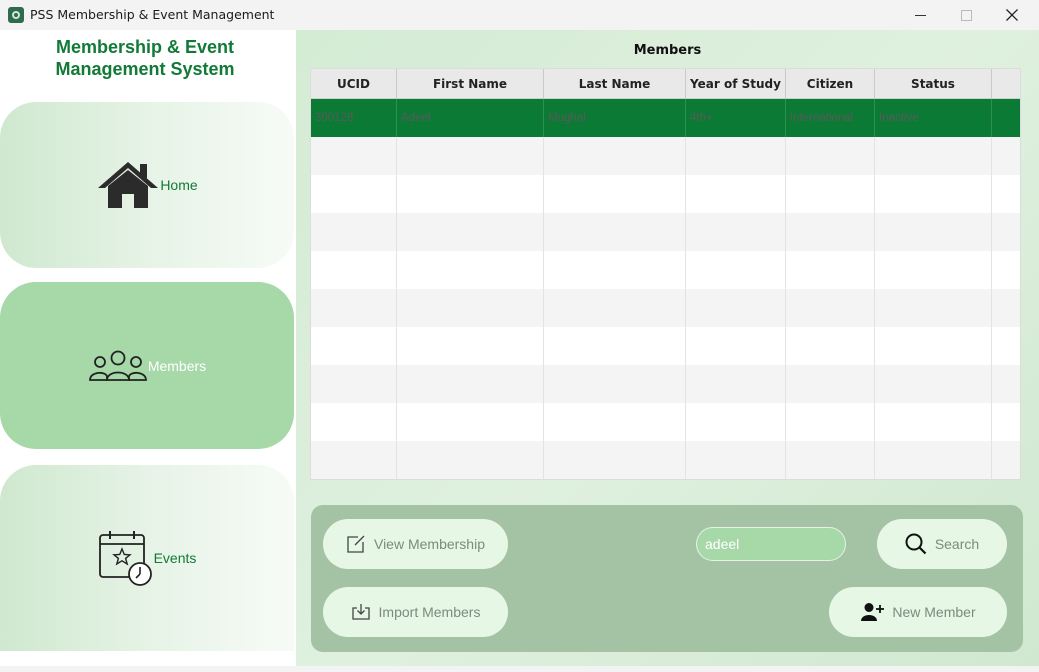 This screenshot has height=672, width=1039. I want to click on close-icon, so click(1012, 15).